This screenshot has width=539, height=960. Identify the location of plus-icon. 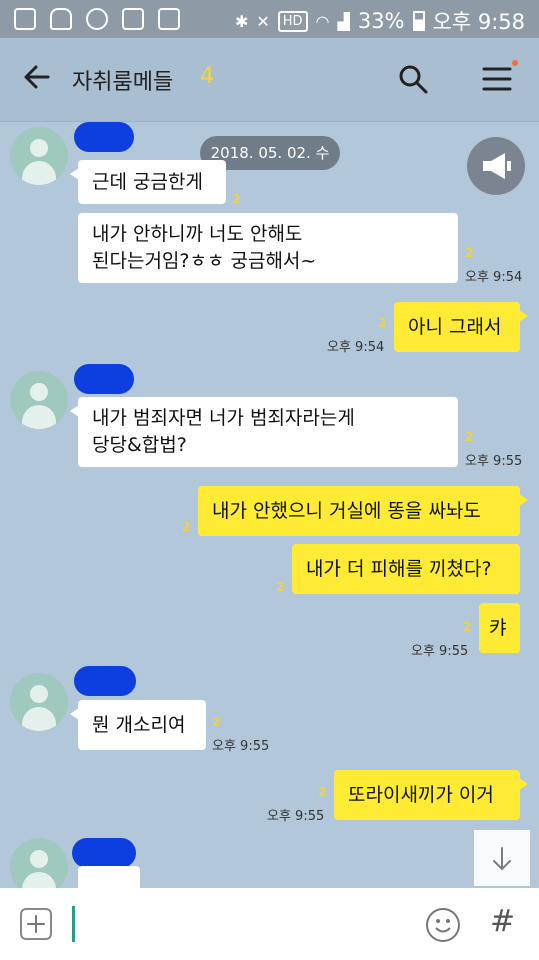
(36, 924).